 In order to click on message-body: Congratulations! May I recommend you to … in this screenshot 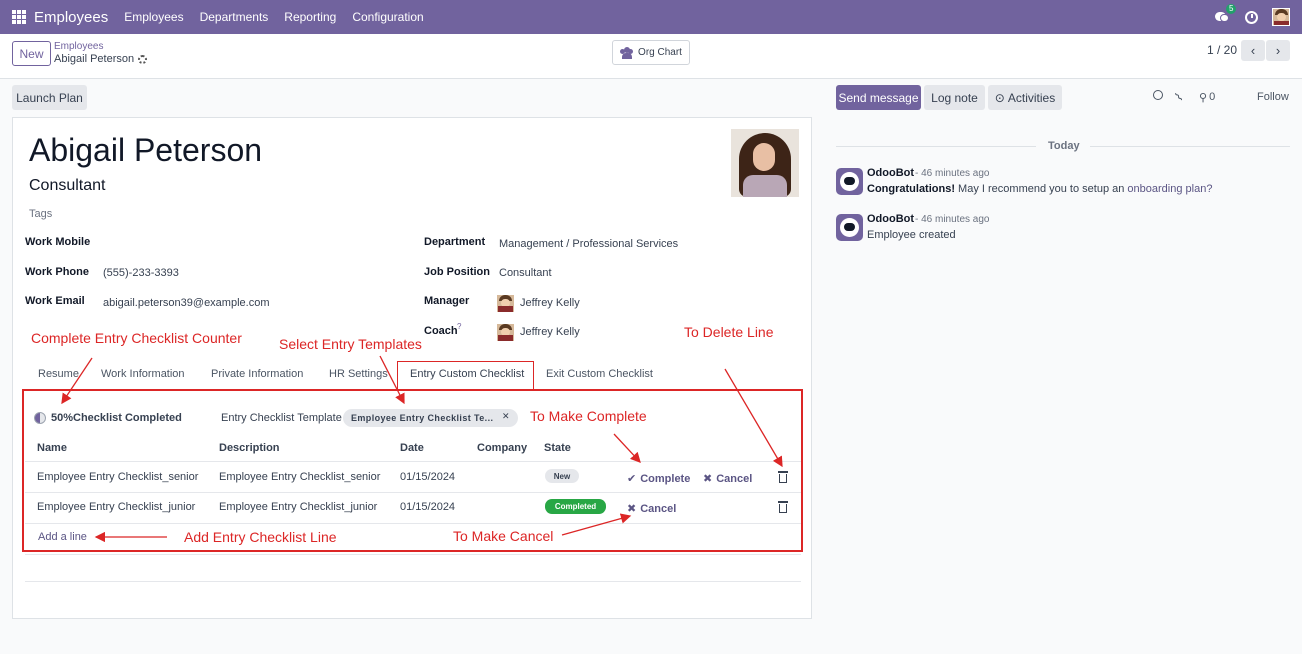, I will do `click(1039, 189)`.